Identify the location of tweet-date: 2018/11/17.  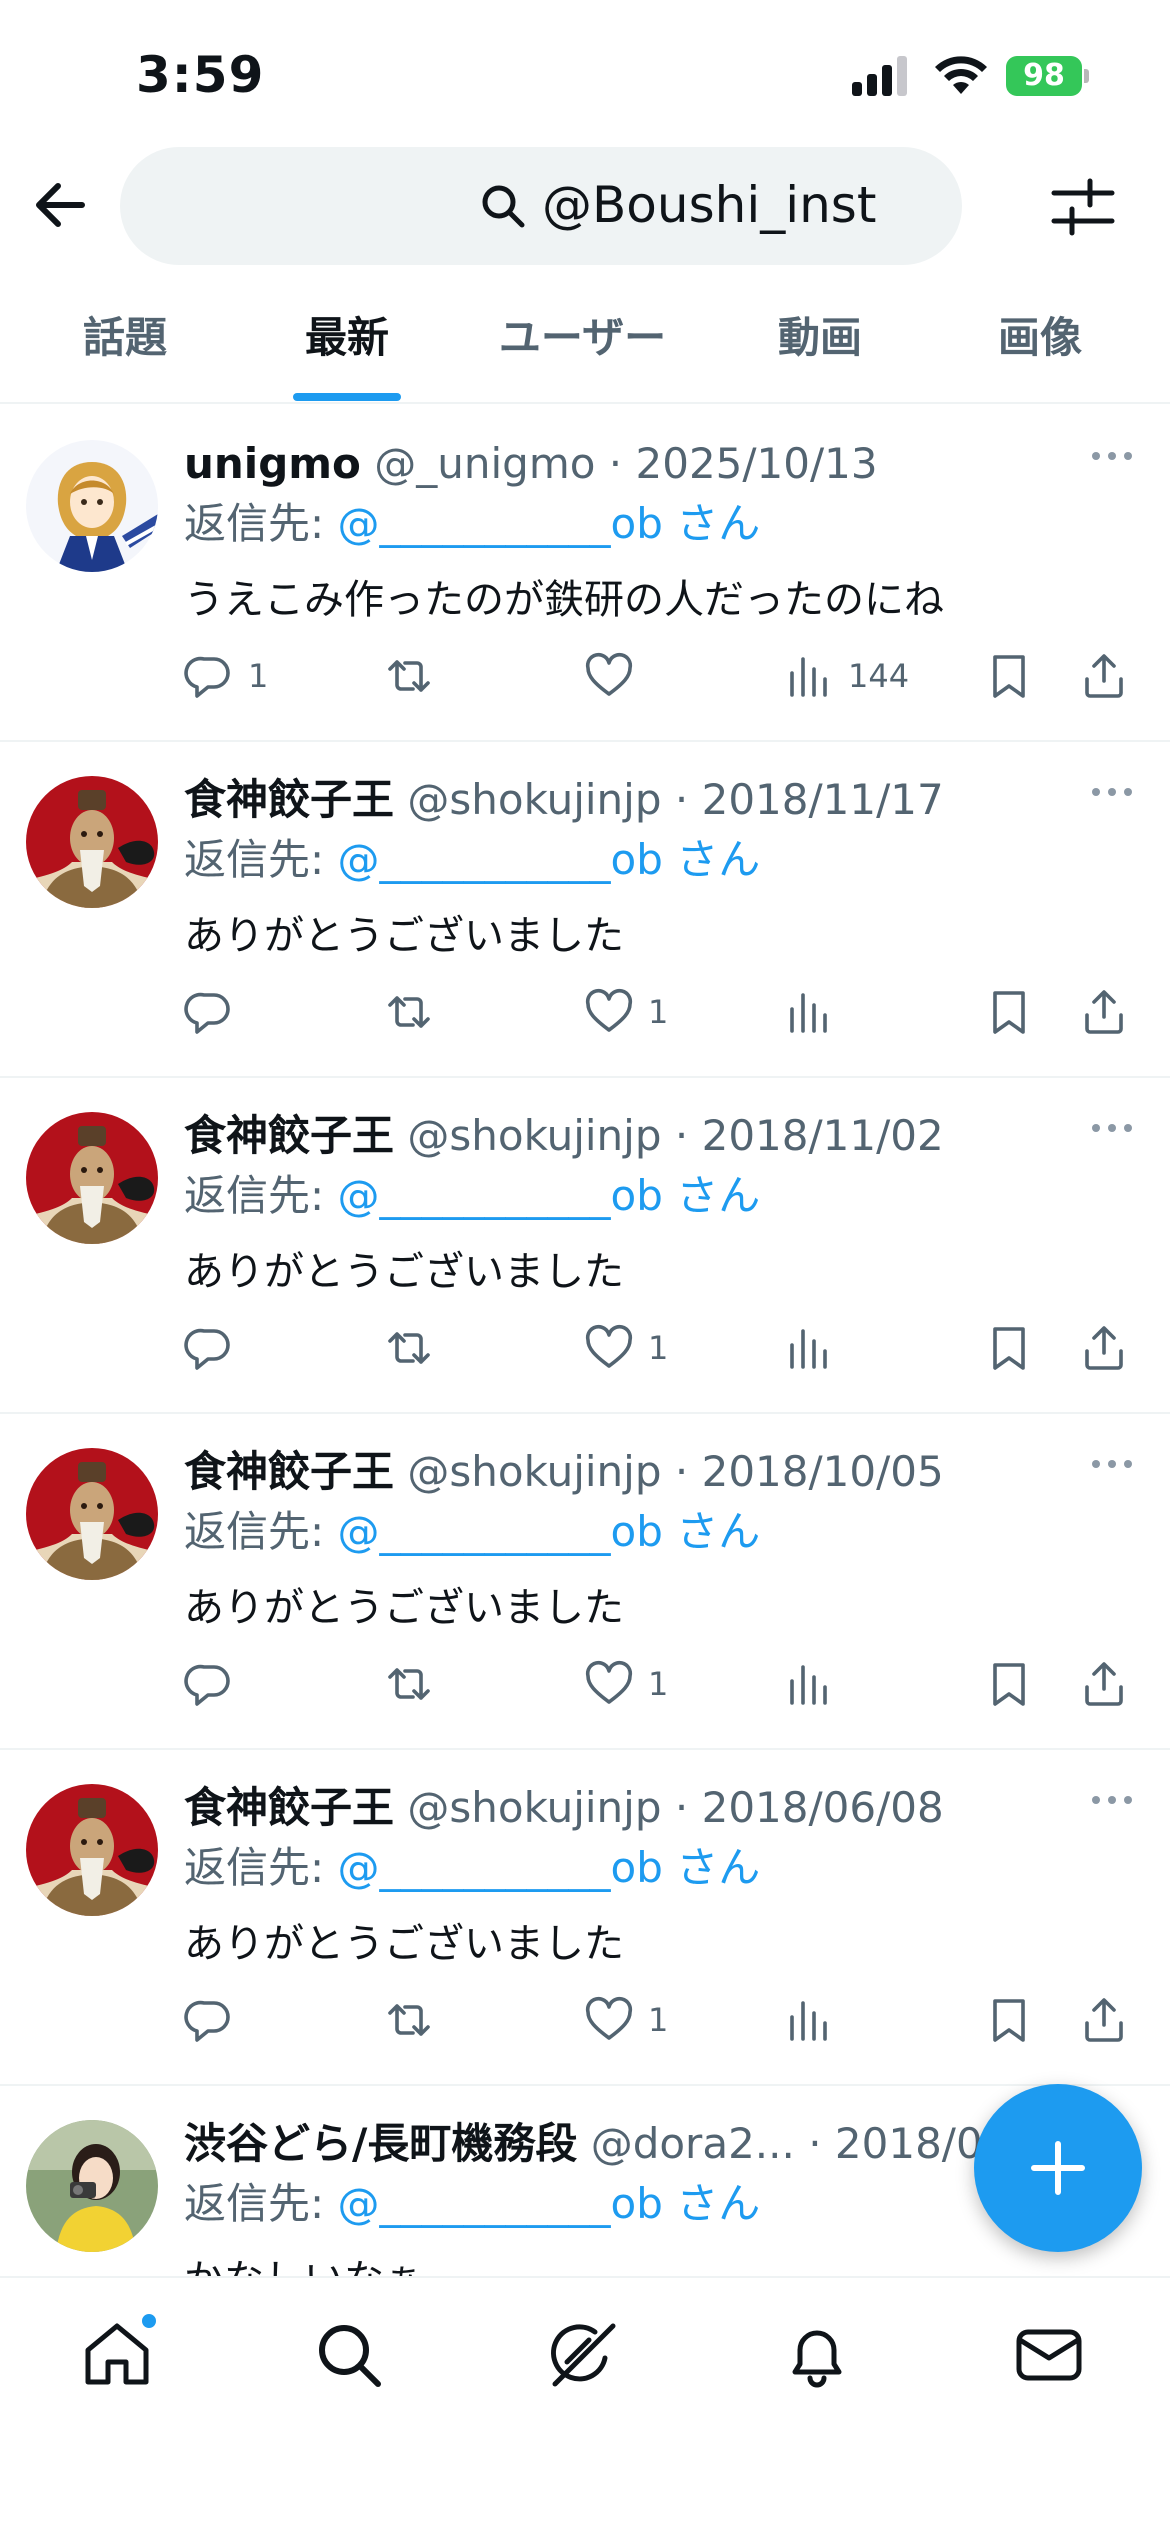
(823, 799).